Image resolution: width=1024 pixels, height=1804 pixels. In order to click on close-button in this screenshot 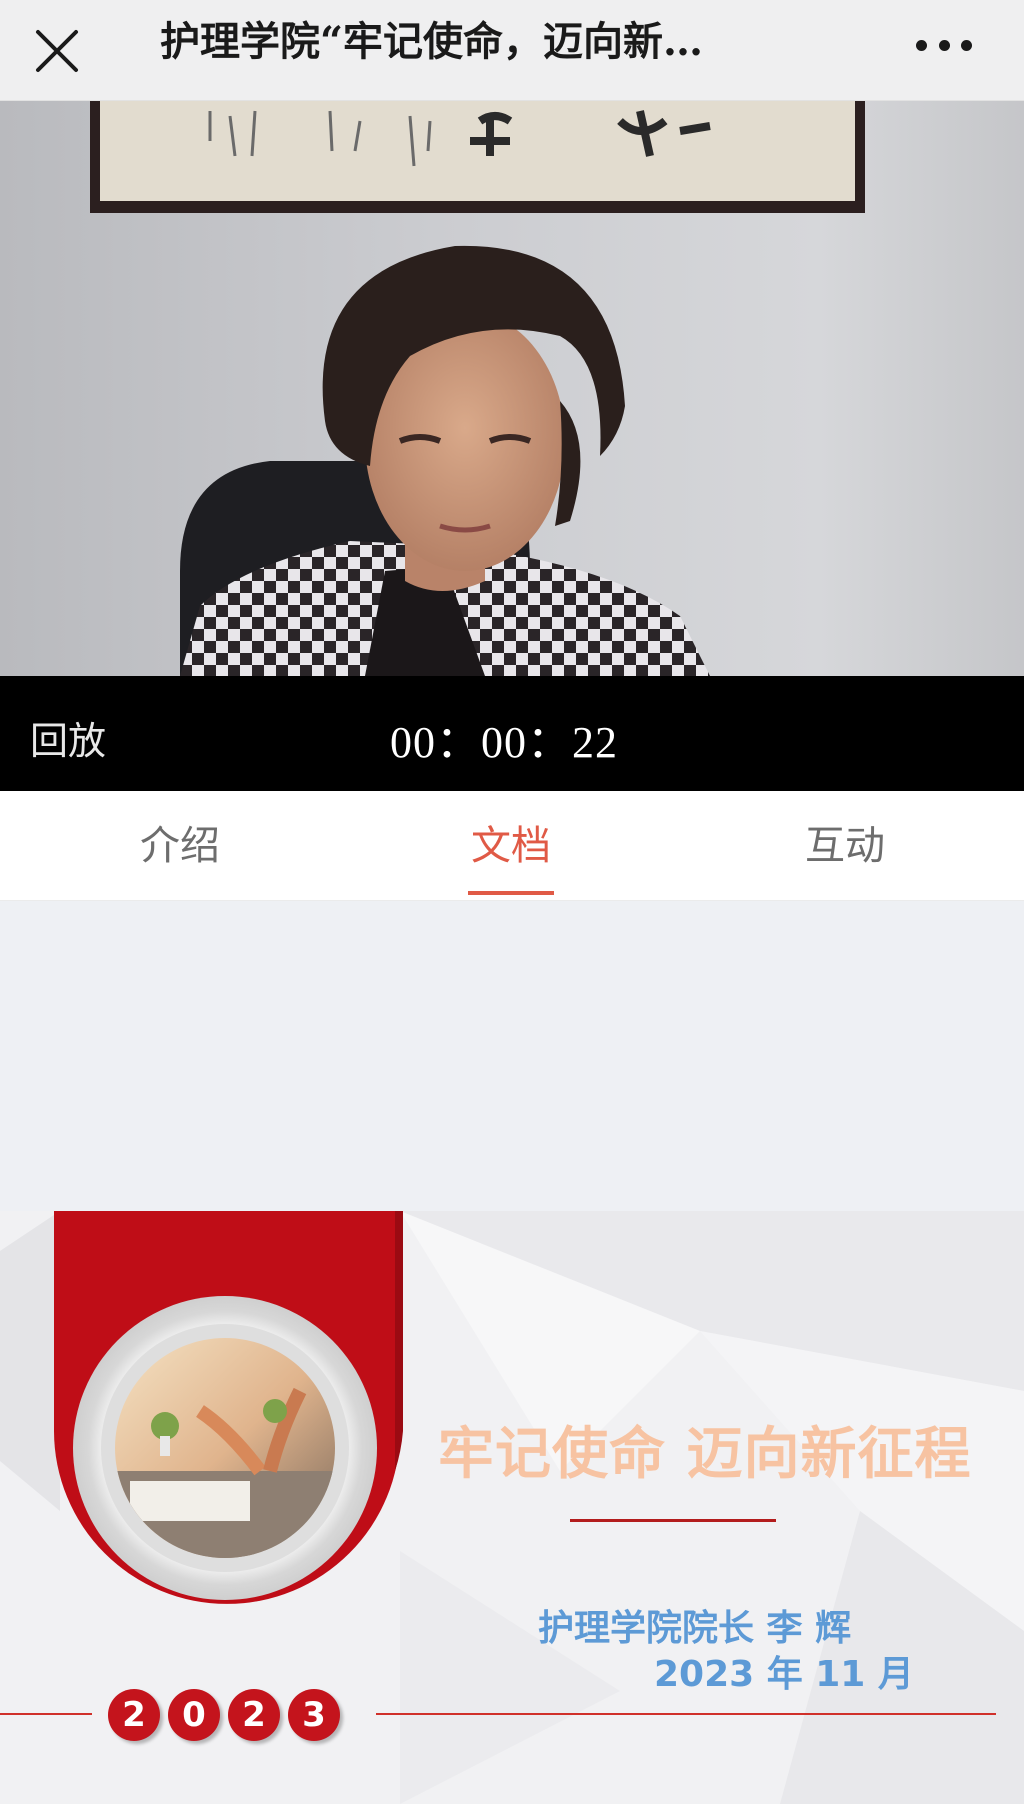, I will do `click(57, 51)`.